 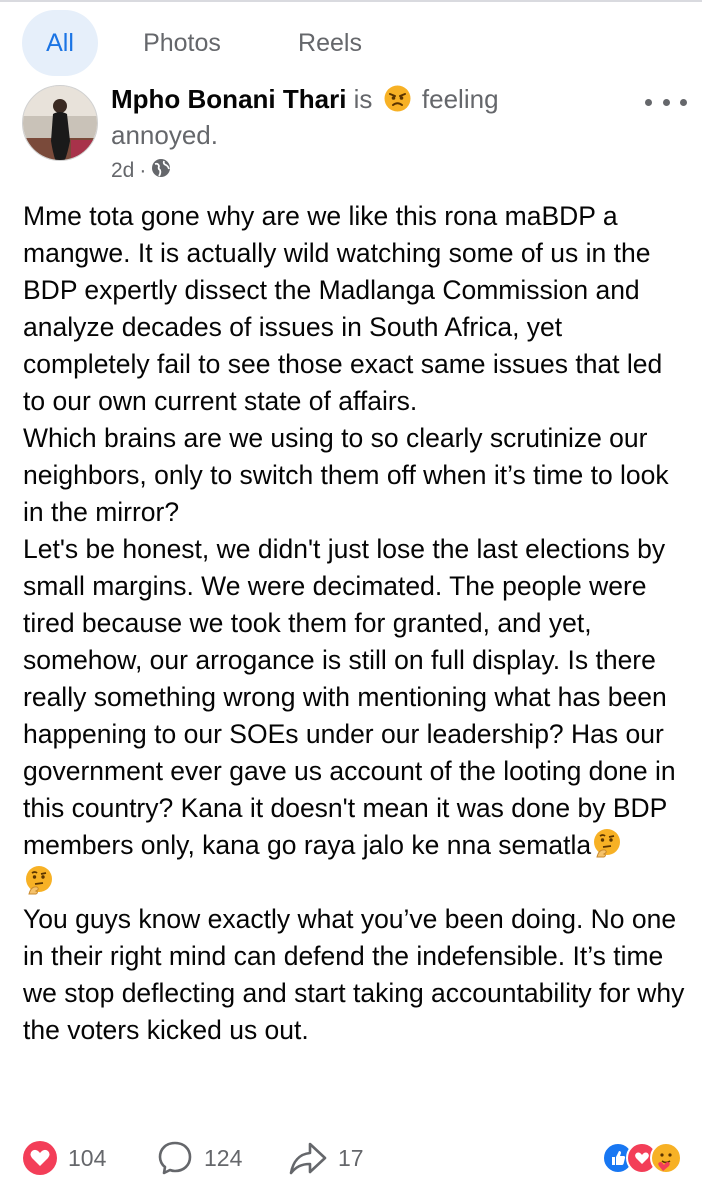 I want to click on author-avatar, so click(x=60, y=123).